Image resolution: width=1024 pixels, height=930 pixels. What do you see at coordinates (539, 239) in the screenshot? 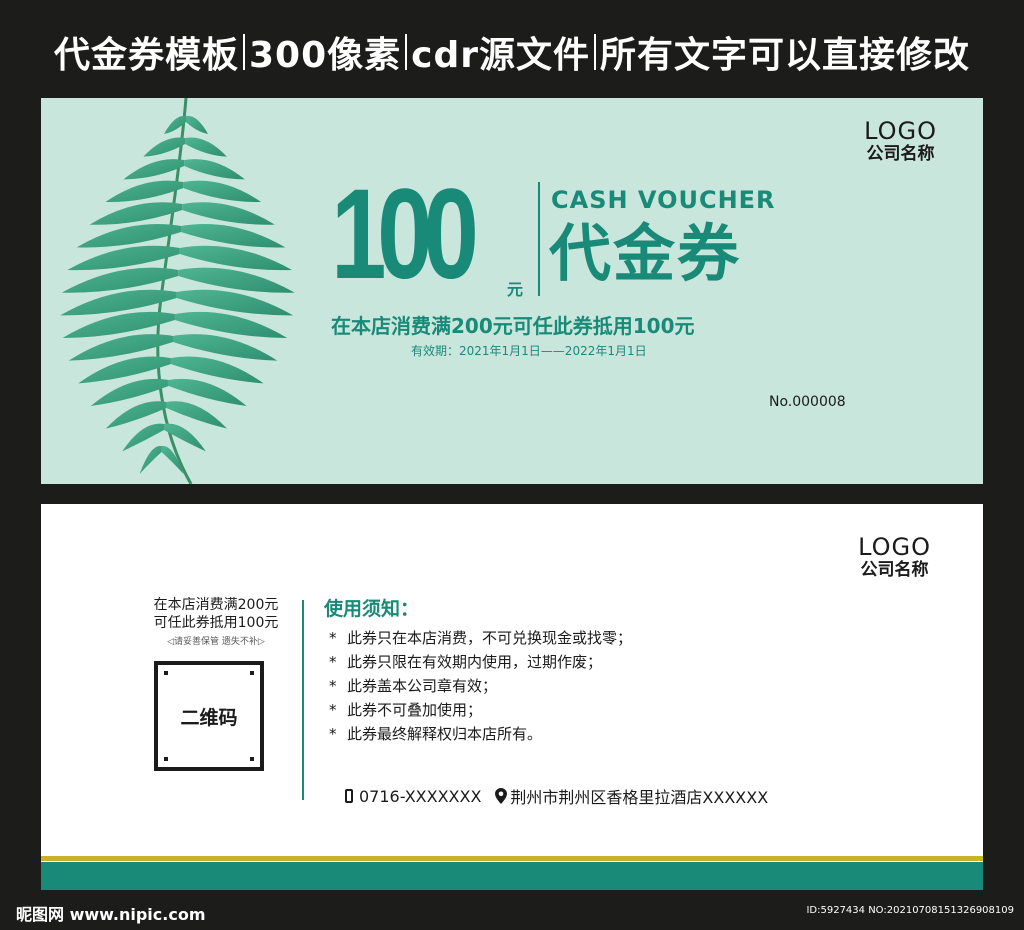
I see `title-divider` at bounding box center [539, 239].